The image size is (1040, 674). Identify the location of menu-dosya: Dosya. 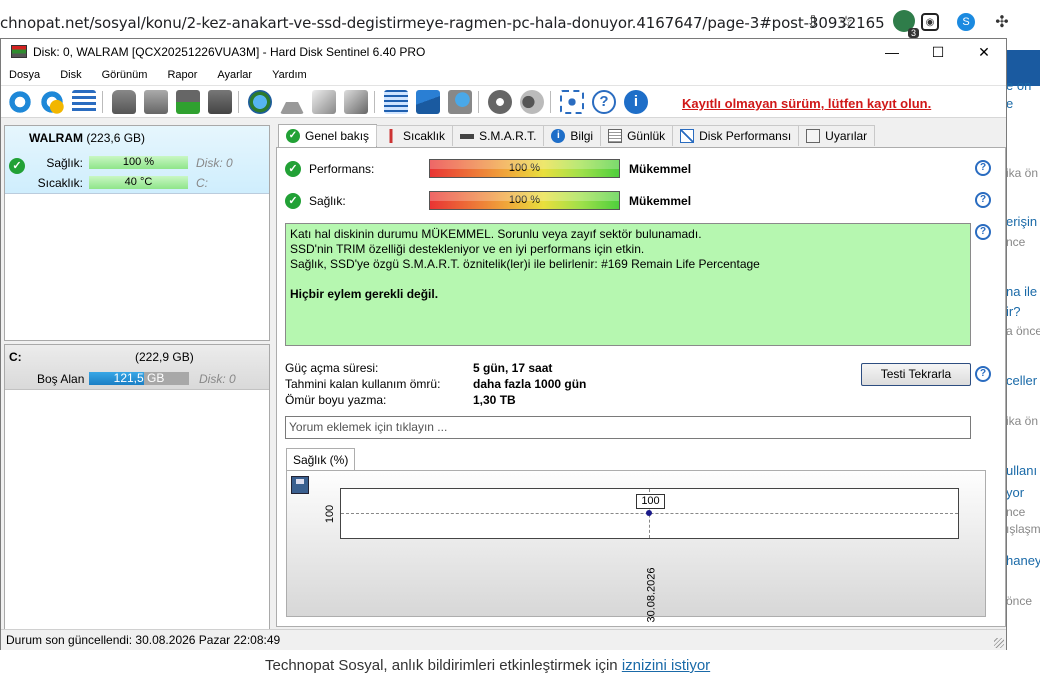
(24, 75).